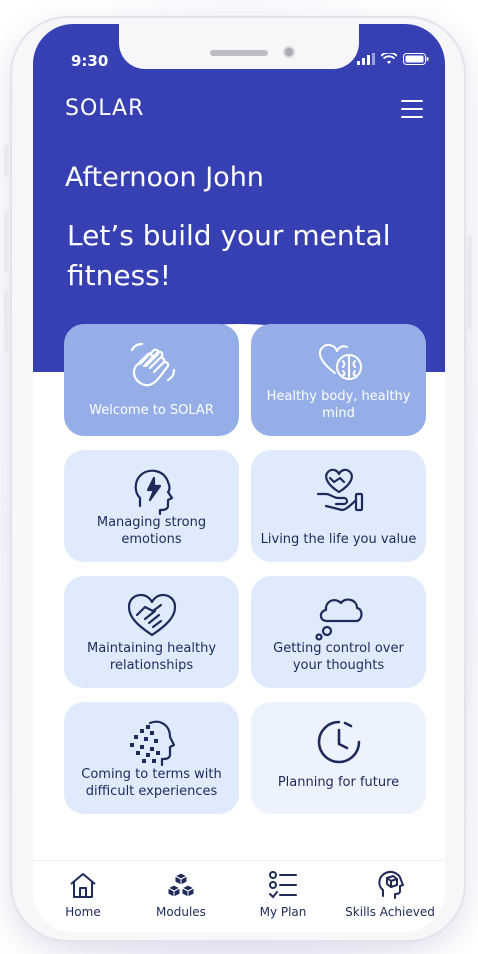 Image resolution: width=478 pixels, height=954 pixels. Describe the element at coordinates (338, 405) in the screenshot. I see `module-label: Healthy body, healthy mind` at that location.